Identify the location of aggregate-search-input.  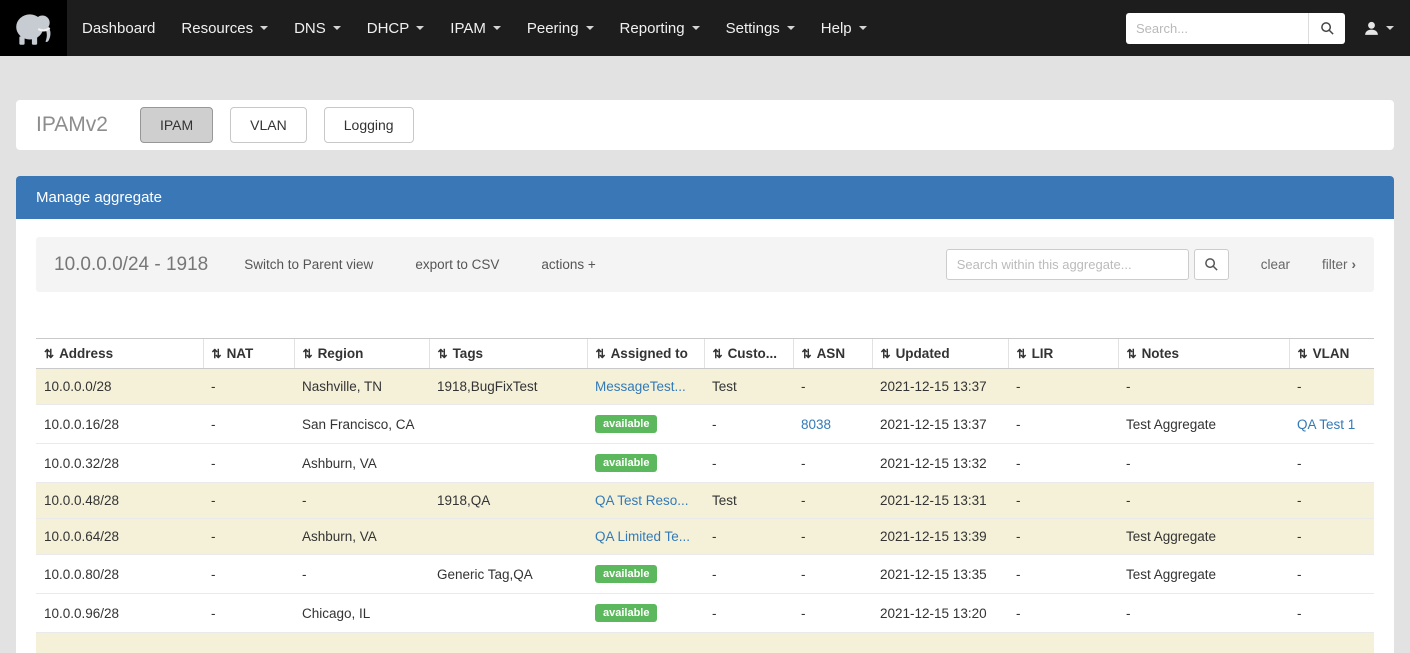
(1067, 264).